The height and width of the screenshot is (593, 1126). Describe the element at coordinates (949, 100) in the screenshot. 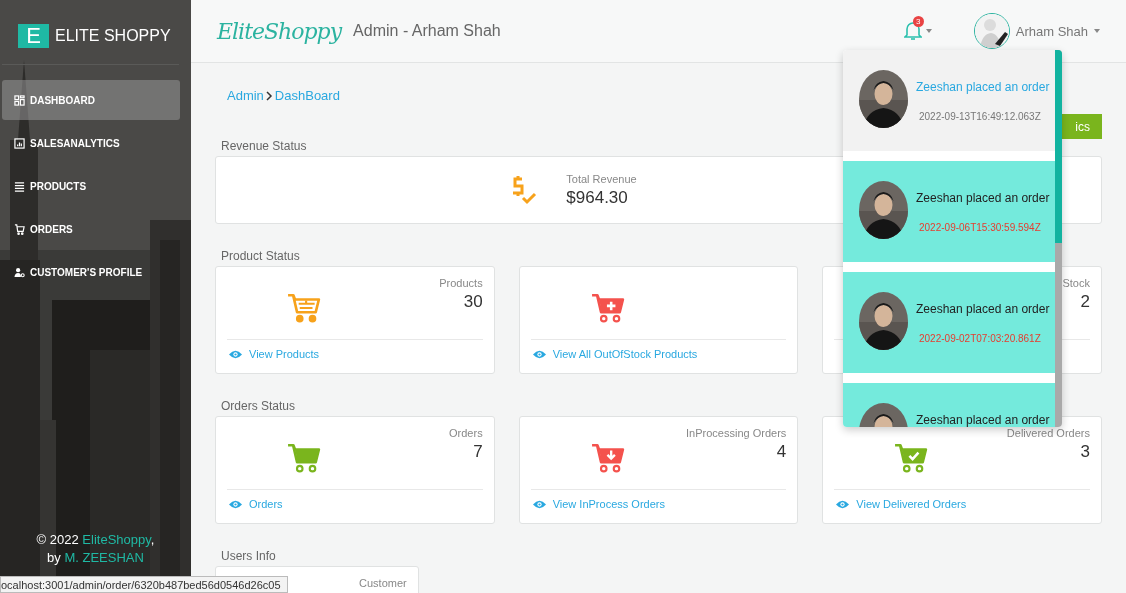

I see `notification-item: Zeeshan placed an order 2022-09-13T16:49:12.063Z` at that location.